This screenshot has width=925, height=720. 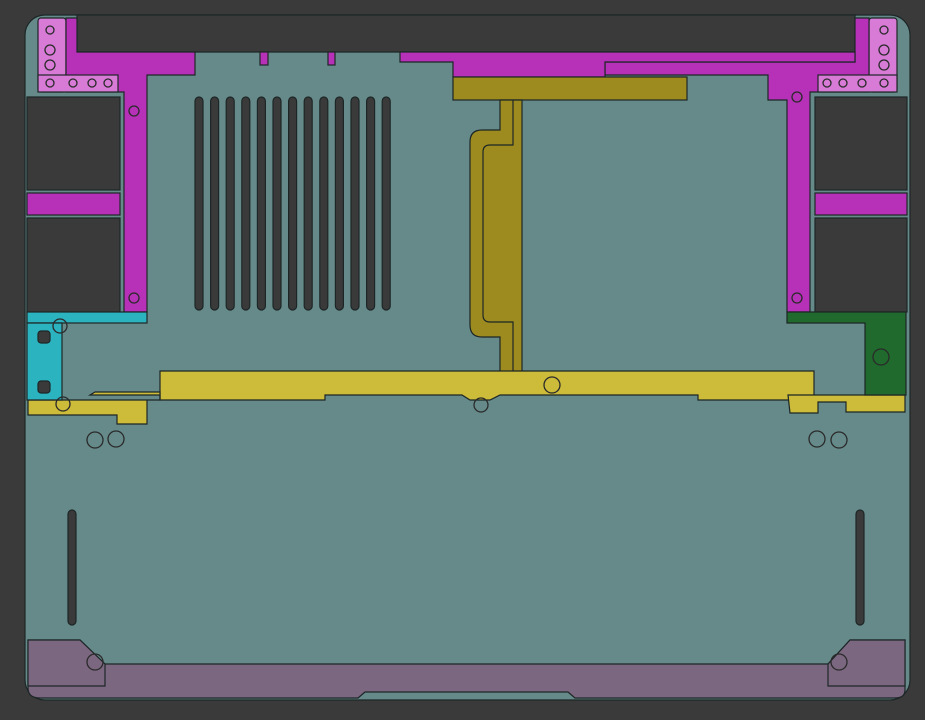 What do you see at coordinates (73, 143) in the screenshot?
I see `left-speaker-top` at bounding box center [73, 143].